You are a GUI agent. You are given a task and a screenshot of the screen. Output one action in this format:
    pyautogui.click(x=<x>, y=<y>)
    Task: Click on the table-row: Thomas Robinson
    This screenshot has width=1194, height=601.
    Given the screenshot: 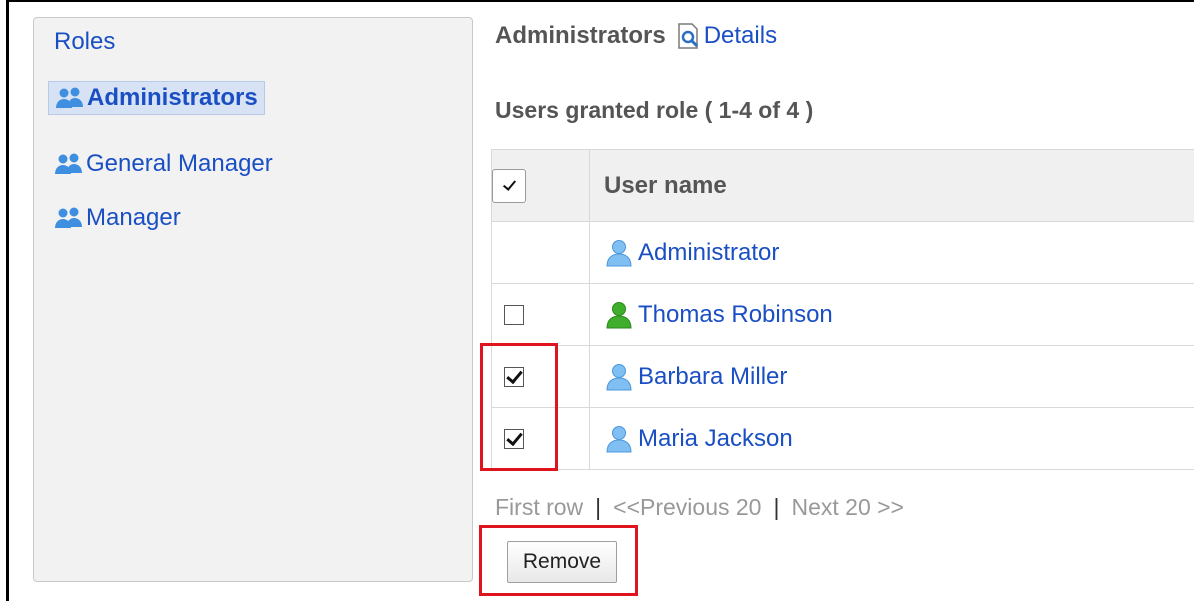 What is the action you would take?
    pyautogui.click(x=842, y=314)
    